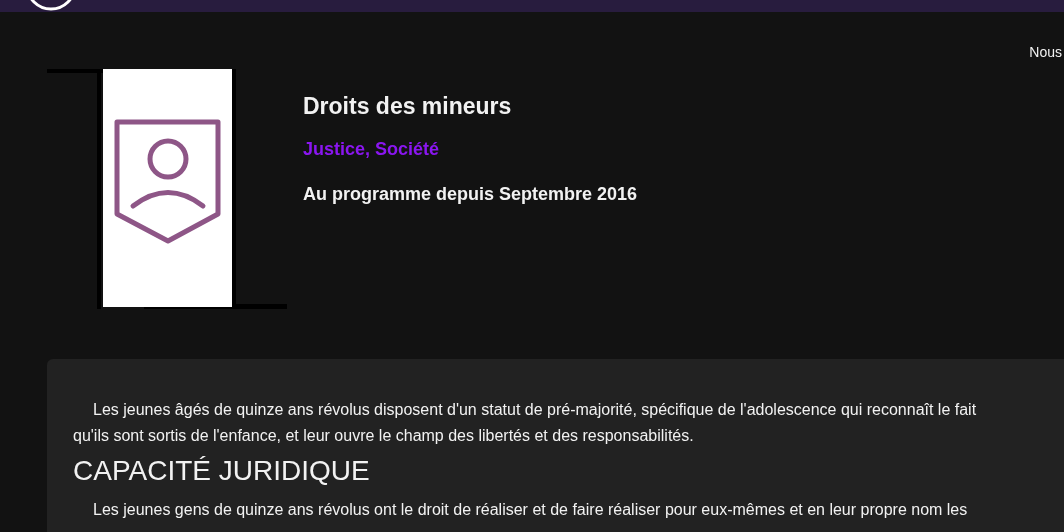 The height and width of the screenshot is (532, 1064). I want to click on paragraph: Les jeunes âgés de quinze ans révolus disposent d'un statut de pré-majorité, spécifique de l'adolescence qui reconnaît le fait qu'ils sont sortis de l'enfance, et leur ouvre le champ des libertés et des responsabilités., so click(525, 423).